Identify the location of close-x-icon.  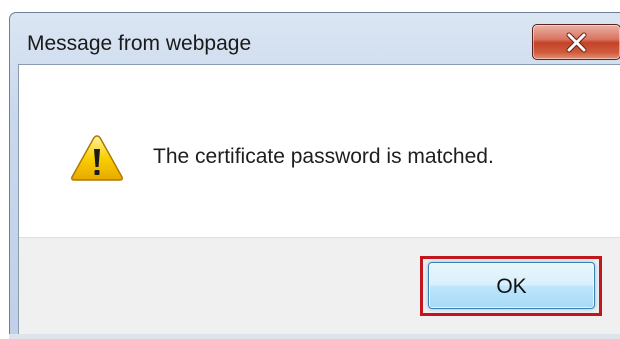
(576, 42).